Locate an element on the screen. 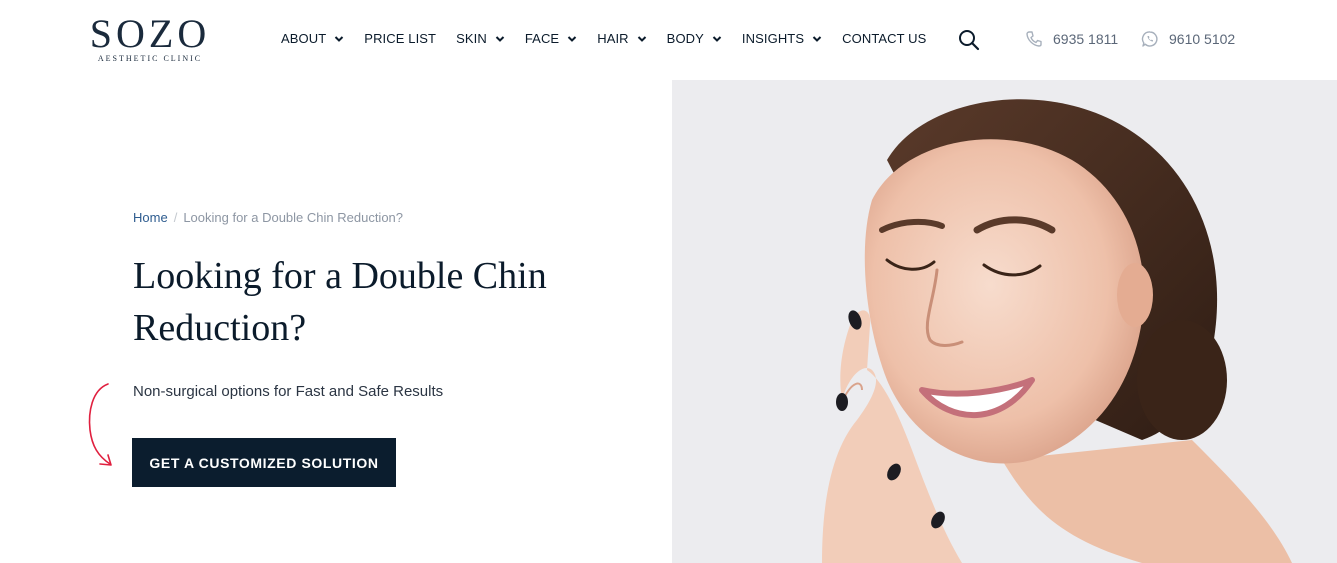 The image size is (1337, 563). whatsapp-icon is located at coordinates (1149, 39).